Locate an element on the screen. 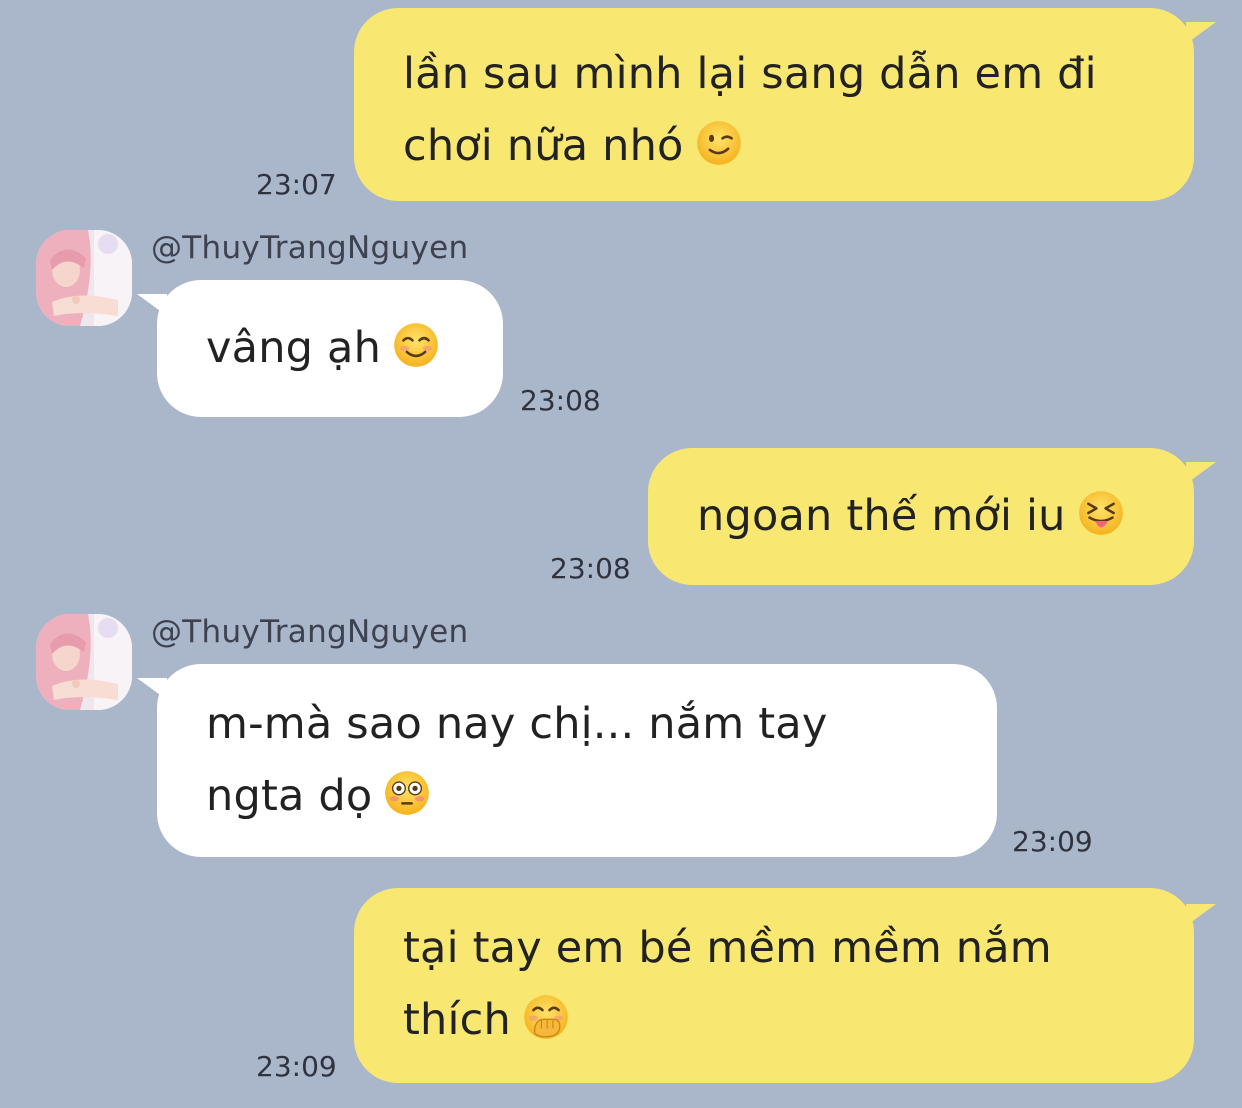 The width and height of the screenshot is (1242, 1108). outgoing-message-bubble: tại tay em bé mềm mềm nắm thích is located at coordinates (774, 985).